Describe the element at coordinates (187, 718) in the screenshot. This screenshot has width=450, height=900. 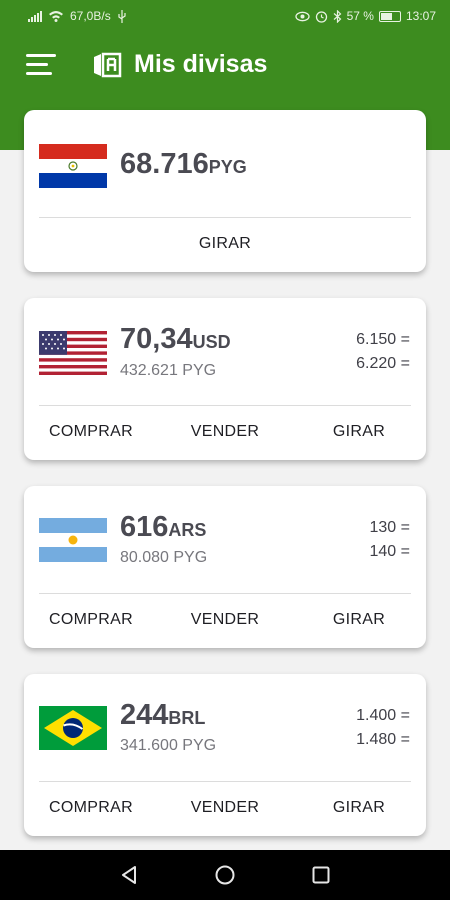
I see `amount-currency: BRL` at that location.